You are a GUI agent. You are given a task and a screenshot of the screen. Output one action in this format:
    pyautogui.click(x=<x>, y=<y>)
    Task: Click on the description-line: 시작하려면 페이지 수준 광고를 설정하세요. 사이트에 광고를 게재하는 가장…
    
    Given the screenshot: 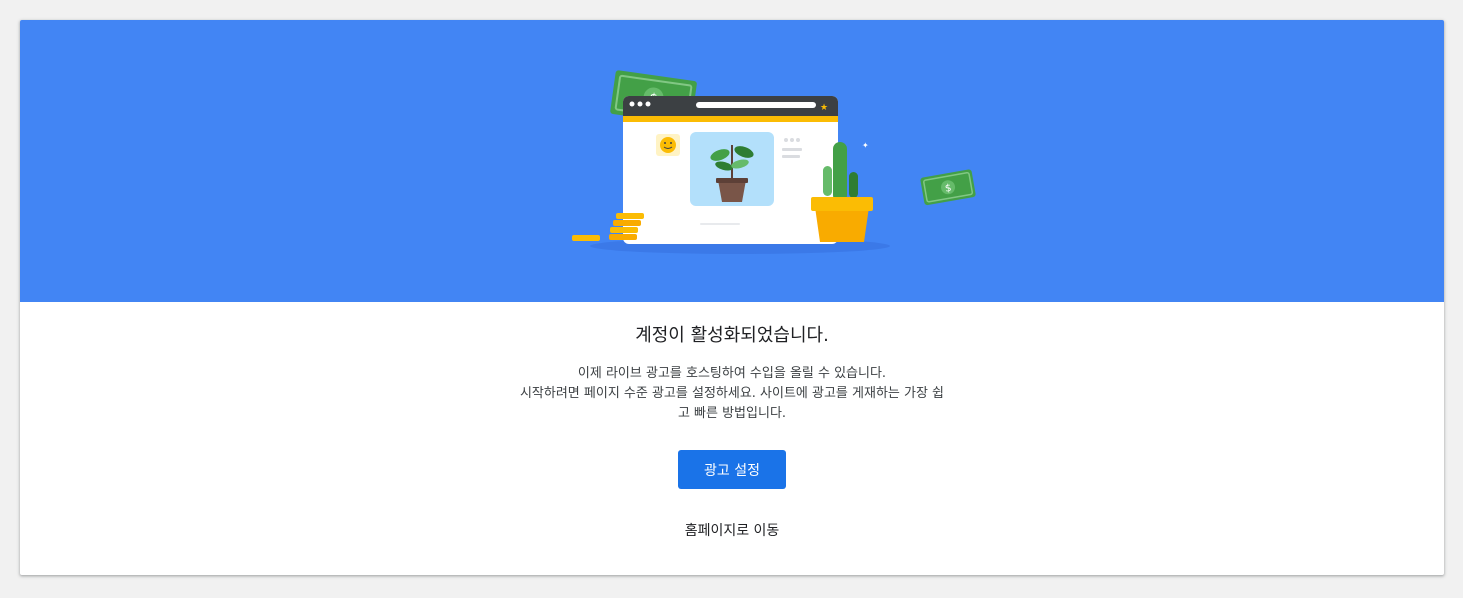 What is the action you would take?
    pyautogui.click(x=732, y=393)
    